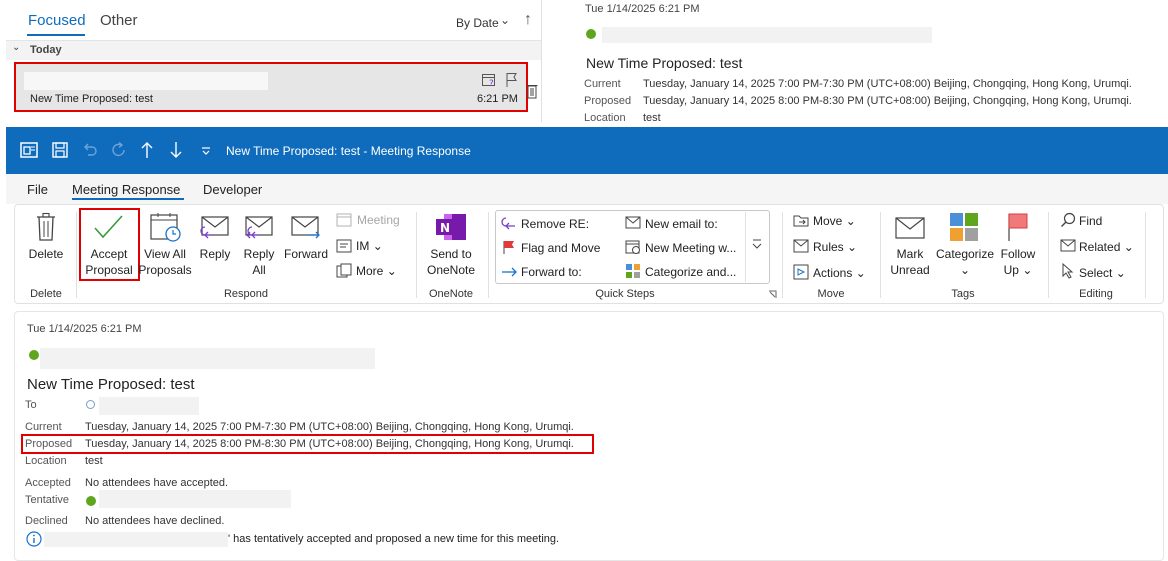 This screenshot has width=1168, height=561. Describe the element at coordinates (119, 150) in the screenshot. I see `redo-icon` at that location.